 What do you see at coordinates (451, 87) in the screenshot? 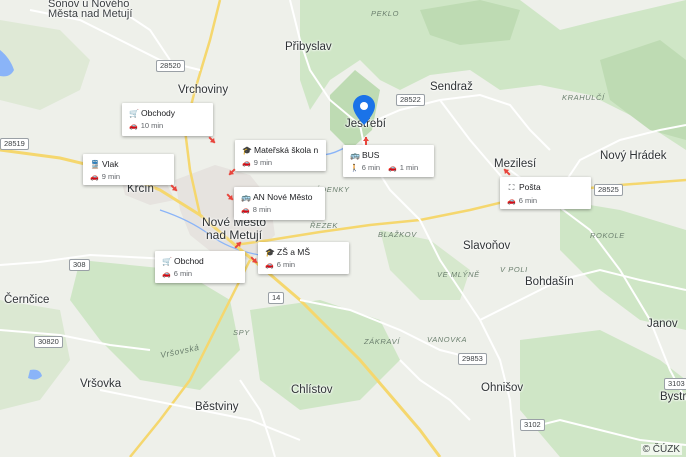
I see `place-sendraz: Sendraž` at bounding box center [451, 87].